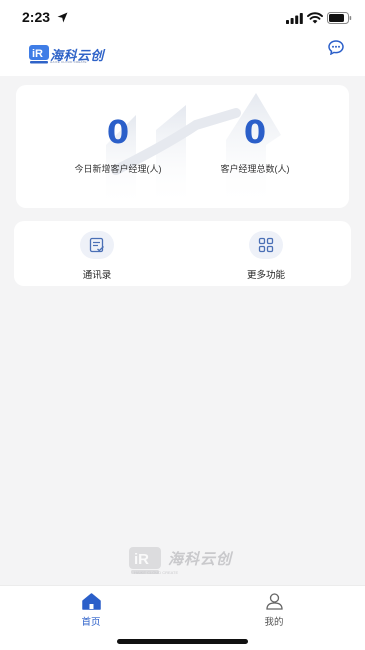 This screenshot has height=650, width=365. Describe the element at coordinates (91, 601) in the screenshot. I see `home-icon` at that location.